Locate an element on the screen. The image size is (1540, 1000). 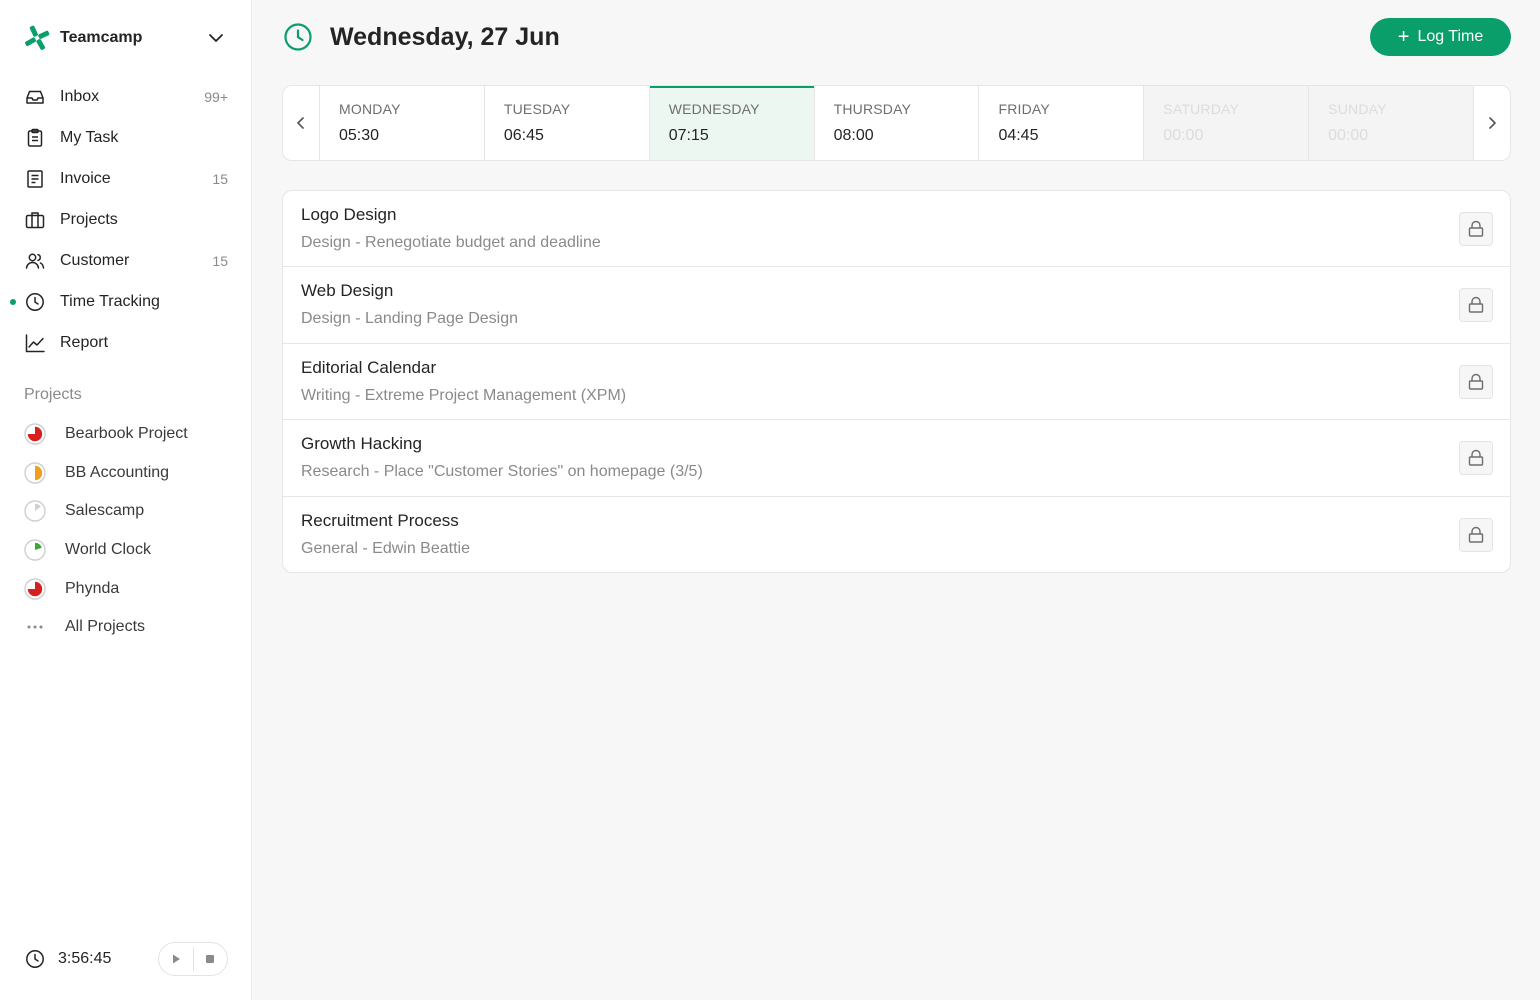
entry-title: Recruitment Process is located at coordinates (380, 520).